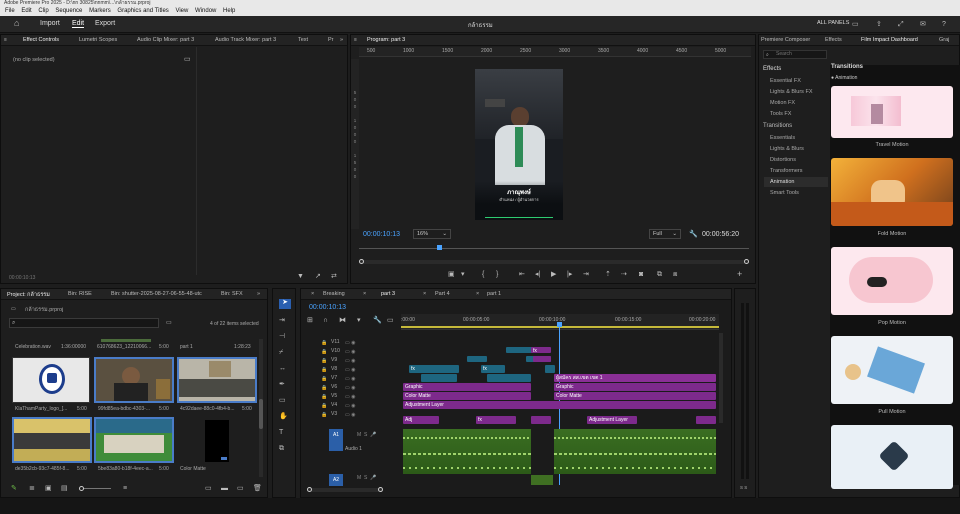 Image resolution: width=960 pixels, height=514 pixels. Describe the element at coordinates (784, 193) in the screenshot. I see `fx-item: Smart Tools` at that location.